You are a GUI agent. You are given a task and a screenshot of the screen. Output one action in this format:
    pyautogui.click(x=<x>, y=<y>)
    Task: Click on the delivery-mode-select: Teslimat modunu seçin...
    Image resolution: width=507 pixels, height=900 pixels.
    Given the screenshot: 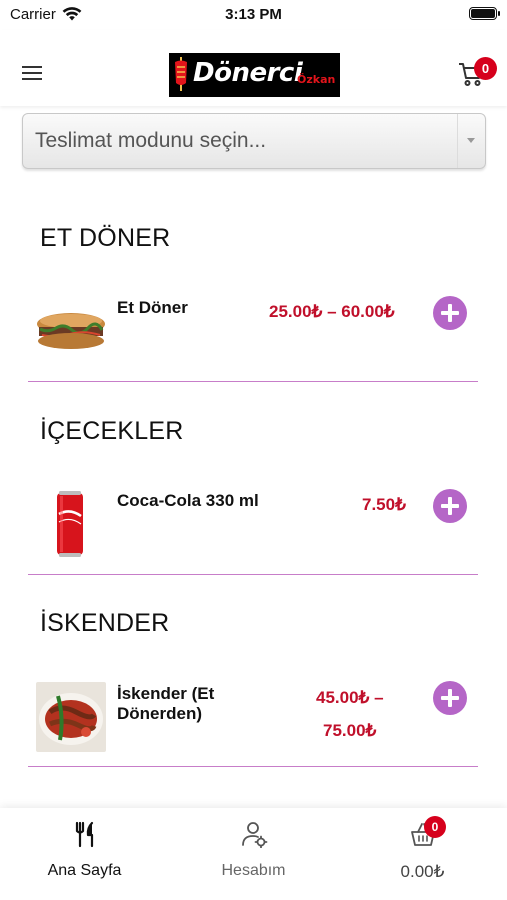 What is the action you would take?
    pyautogui.click(x=254, y=141)
    